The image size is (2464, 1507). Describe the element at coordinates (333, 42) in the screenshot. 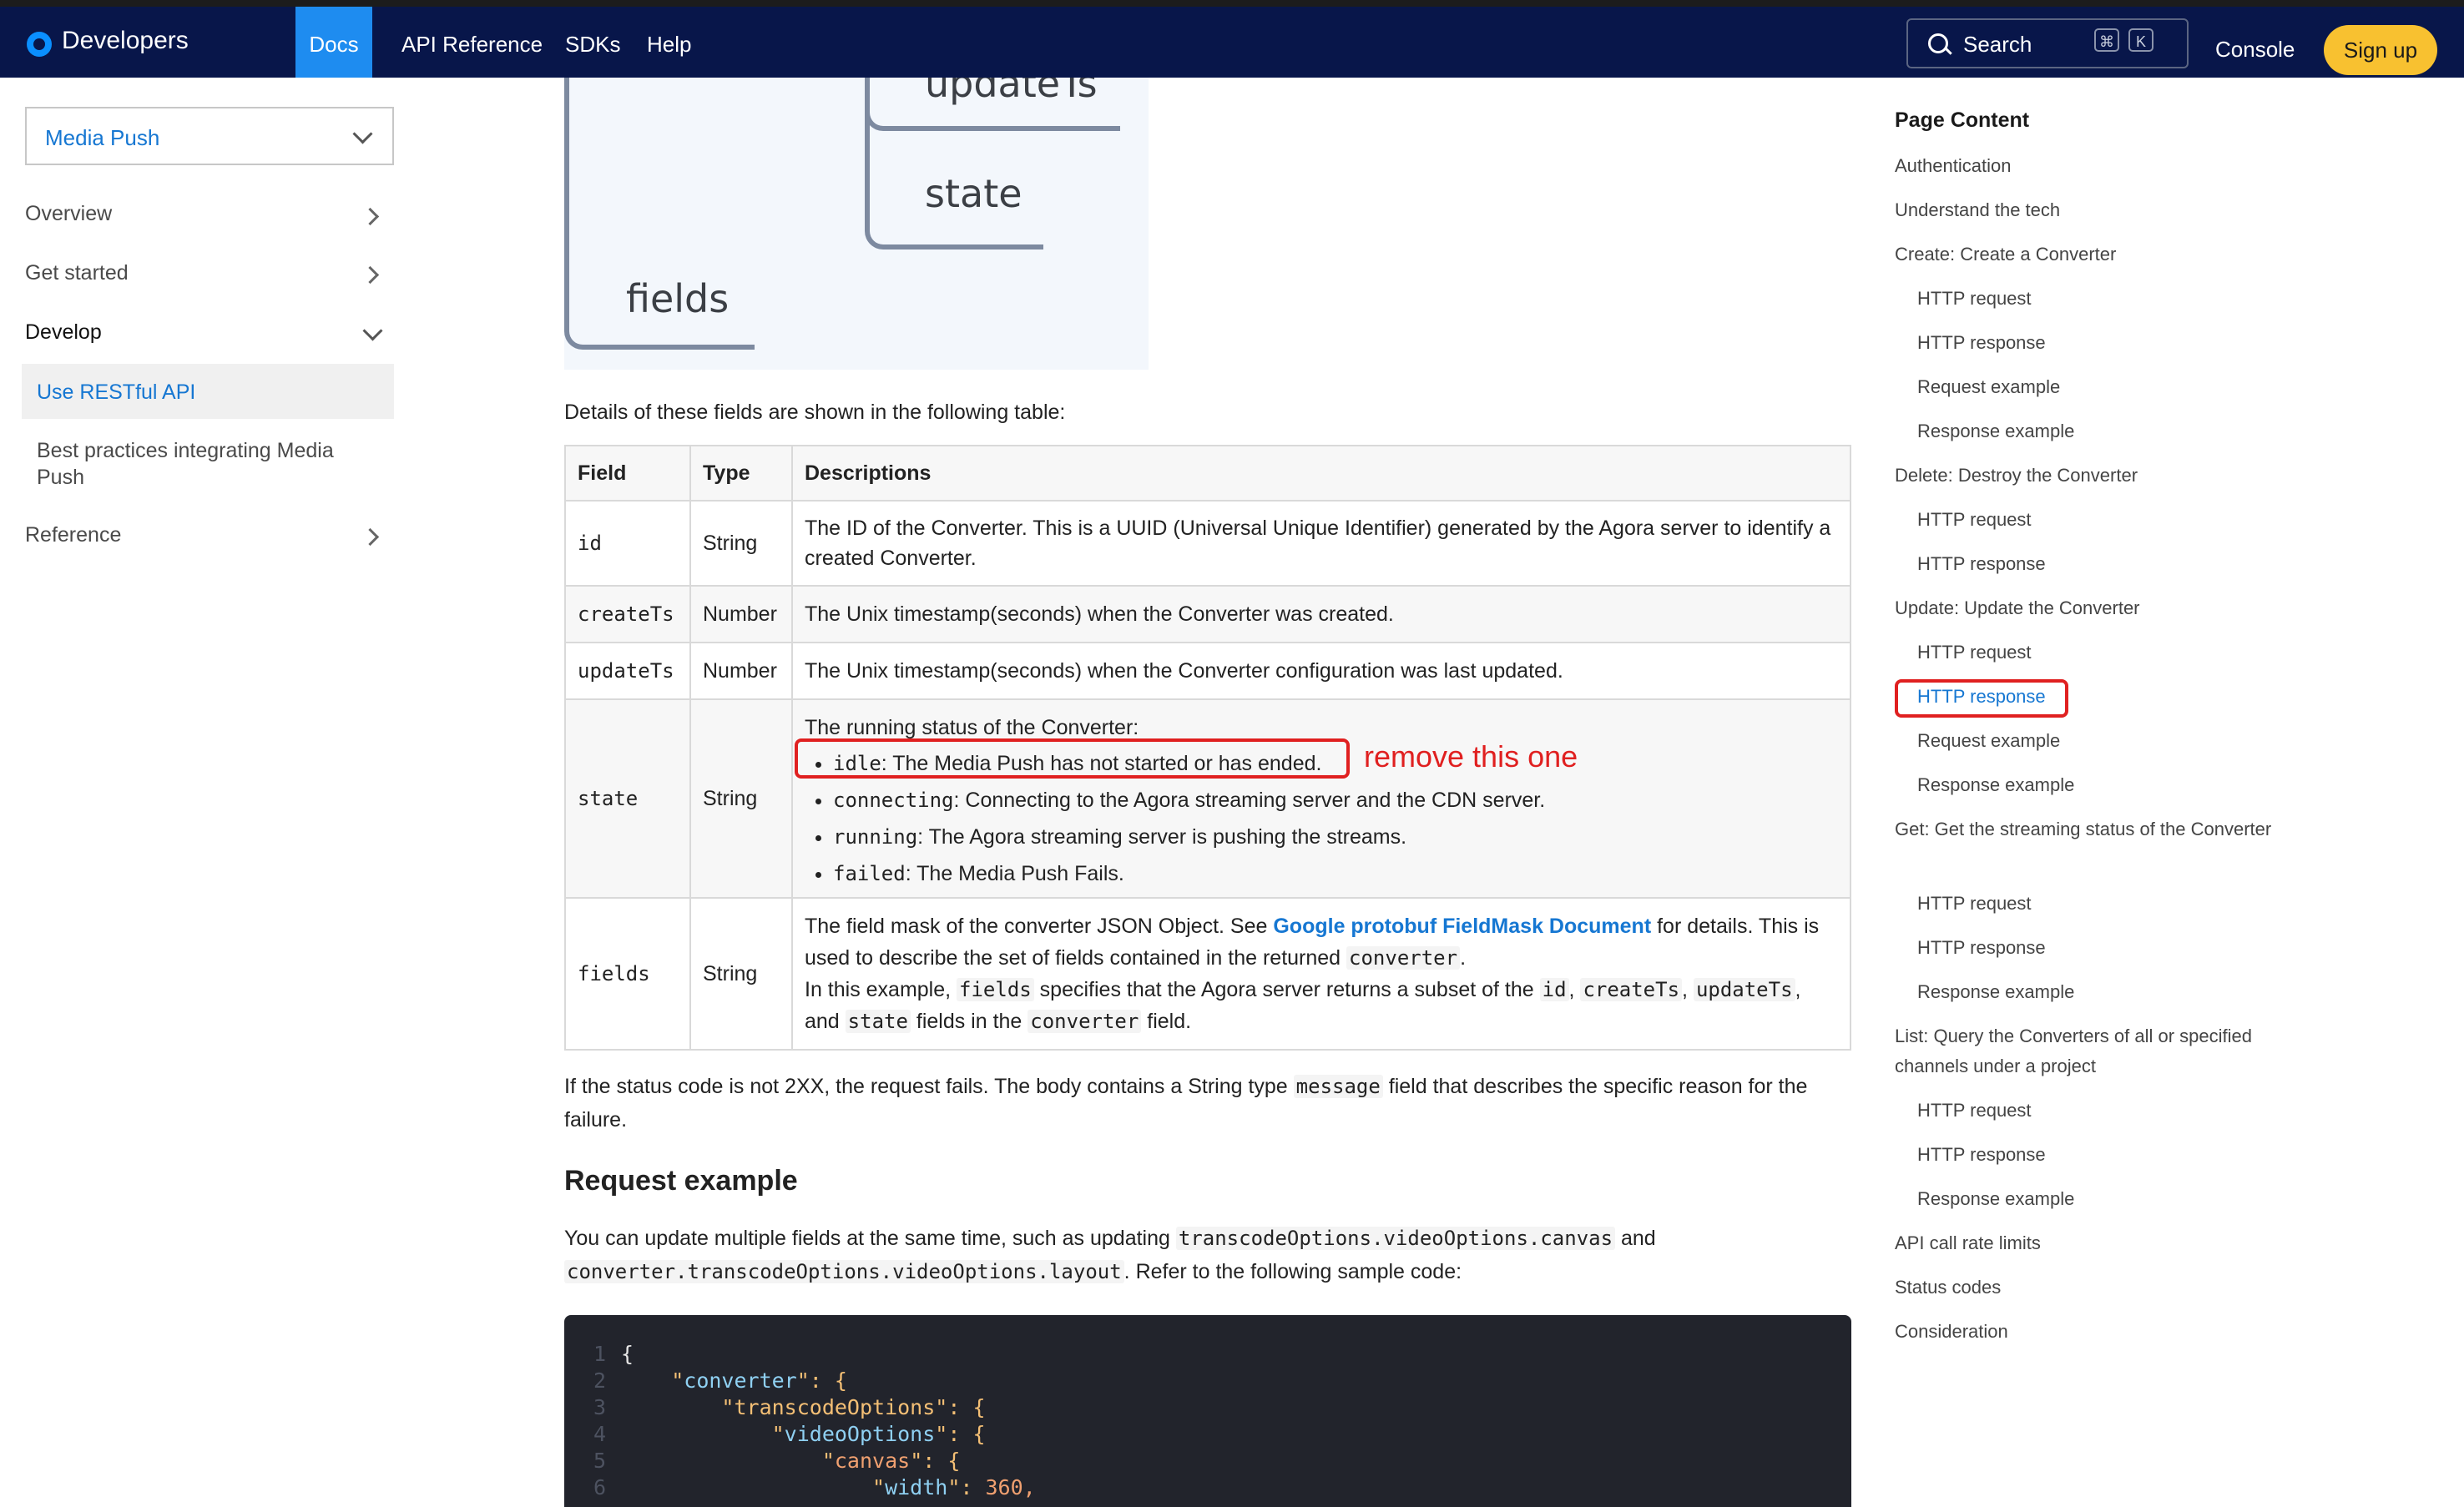

I see `nav-link-docs: Docs` at that location.